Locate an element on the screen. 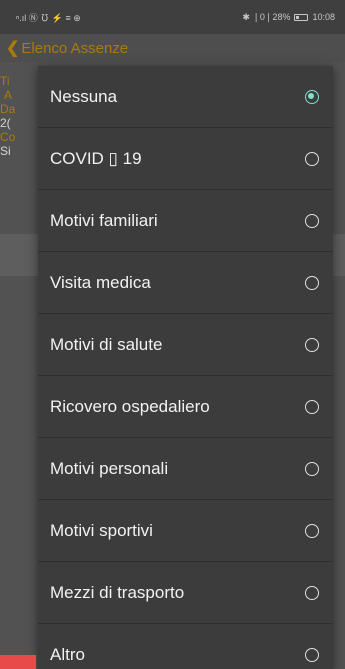  option-nessuna: Nessuna is located at coordinates (185, 97).